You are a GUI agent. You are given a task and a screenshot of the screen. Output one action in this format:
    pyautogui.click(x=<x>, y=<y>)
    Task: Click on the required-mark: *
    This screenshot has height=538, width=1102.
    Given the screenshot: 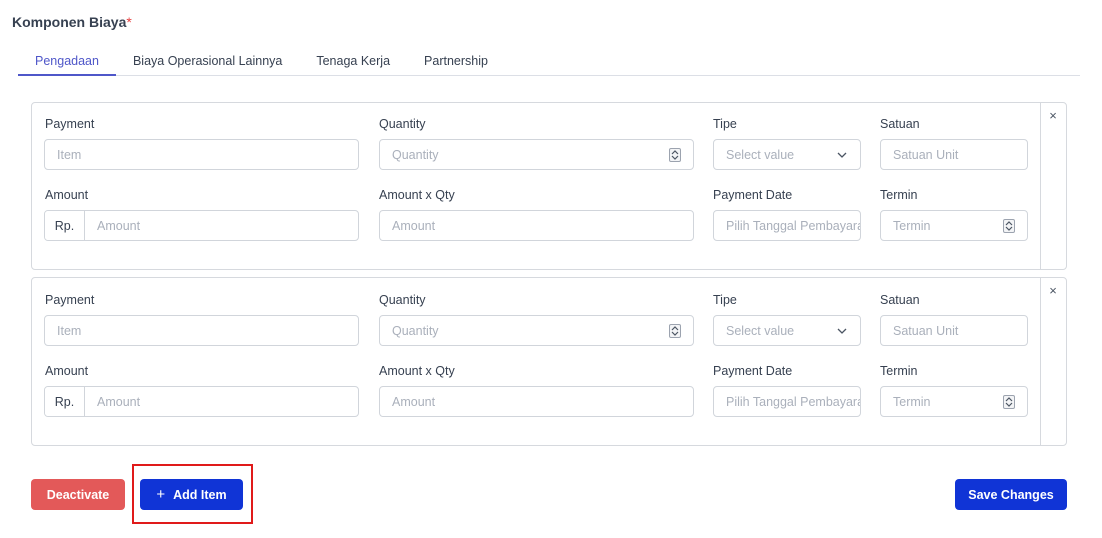 What is the action you would take?
    pyautogui.click(x=129, y=22)
    